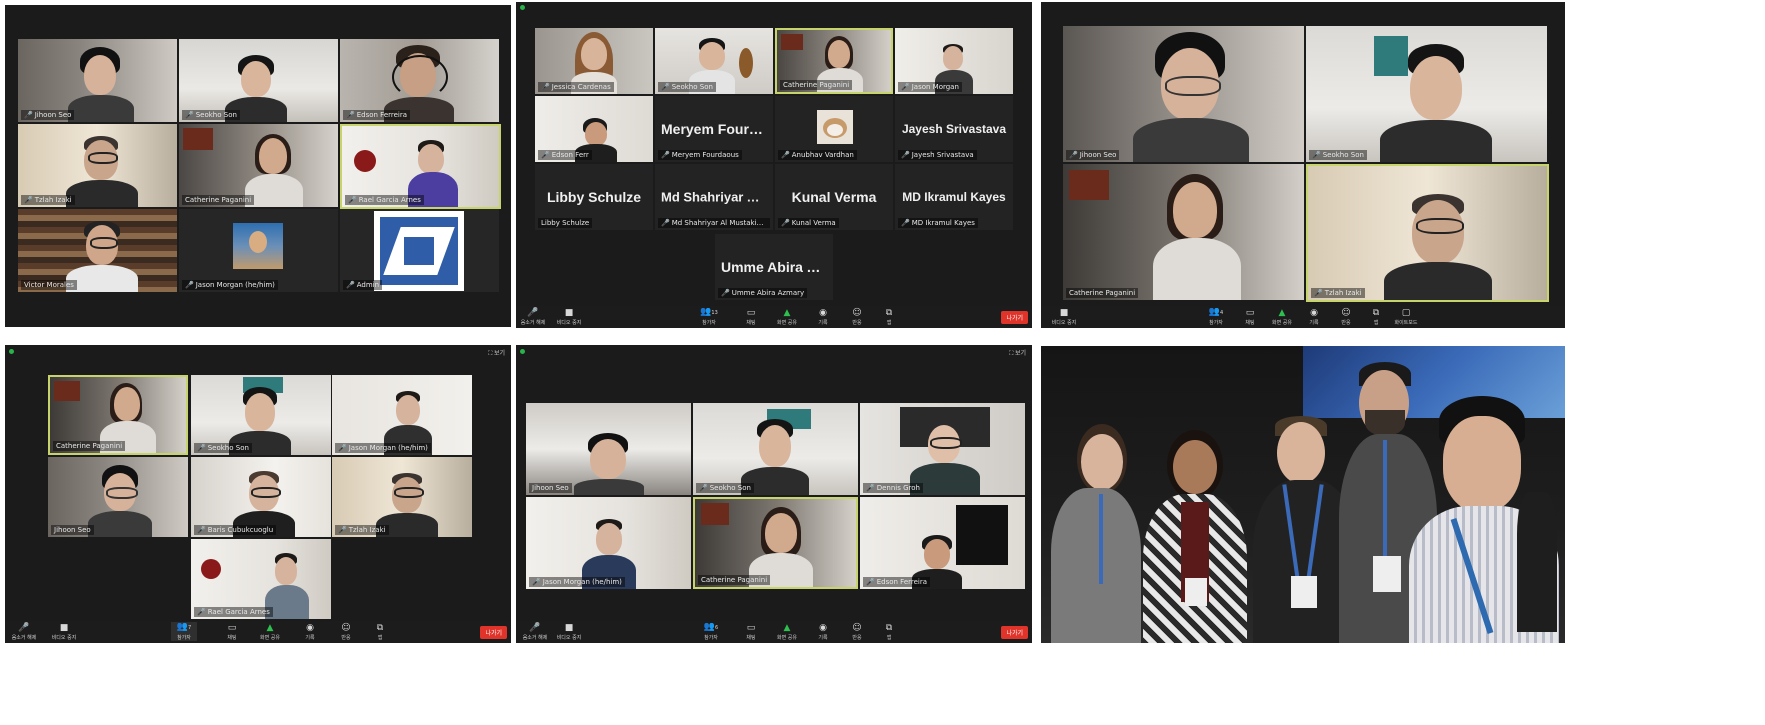  I want to click on video-tile: Meryem Fourda... 🎤 Meryem Fourdaous, so click(714, 129).